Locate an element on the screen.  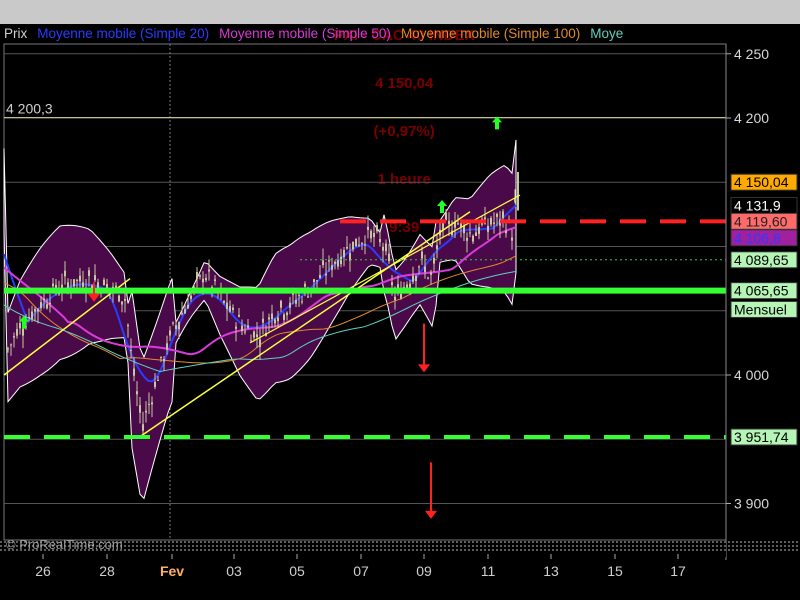
legend-item: Prix is located at coordinates (16, 33).